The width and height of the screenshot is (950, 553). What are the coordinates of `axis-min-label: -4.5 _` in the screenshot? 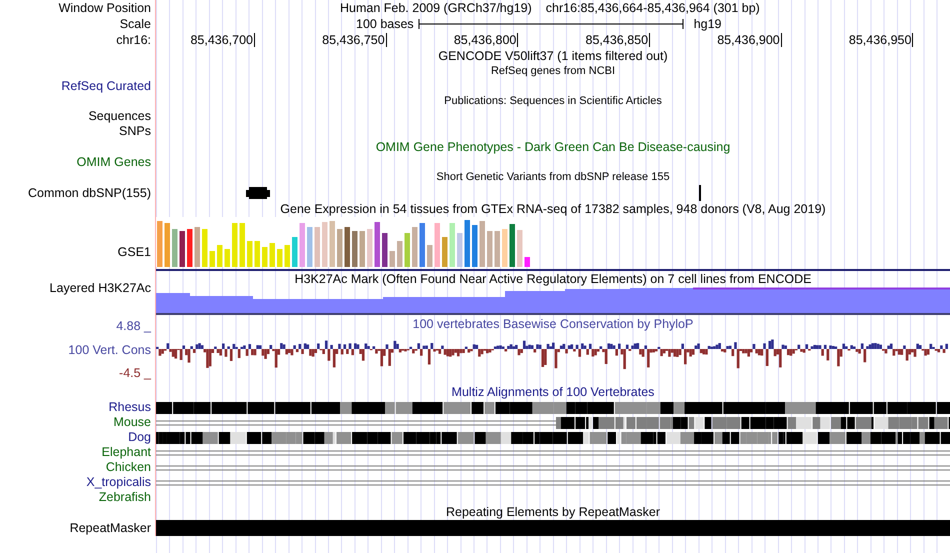 It's located at (135, 373).